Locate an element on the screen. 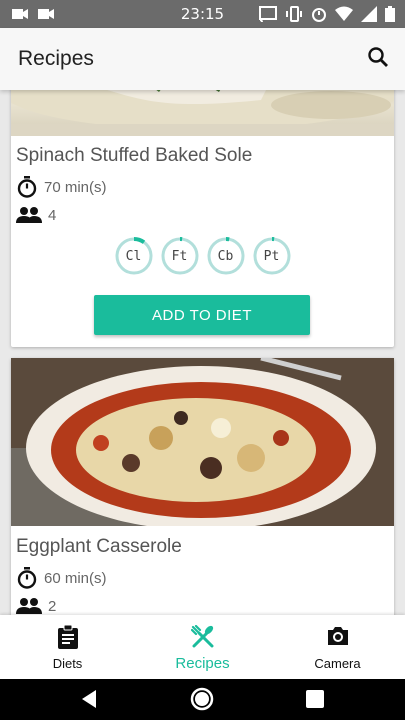 This screenshot has width=405, height=720. recipe-image is located at coordinates (202, 113).